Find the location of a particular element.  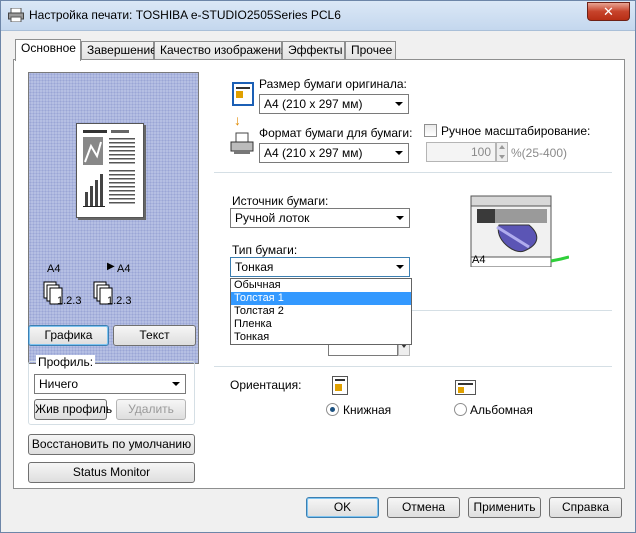

print-size-select: A4 (210 x 297 мм) is located at coordinates (334, 153).